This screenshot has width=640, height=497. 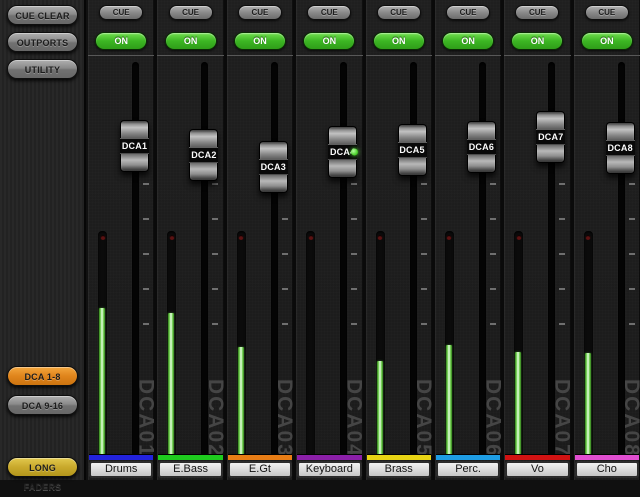 I want to click on fader-knob: DCA3, so click(x=273, y=167).